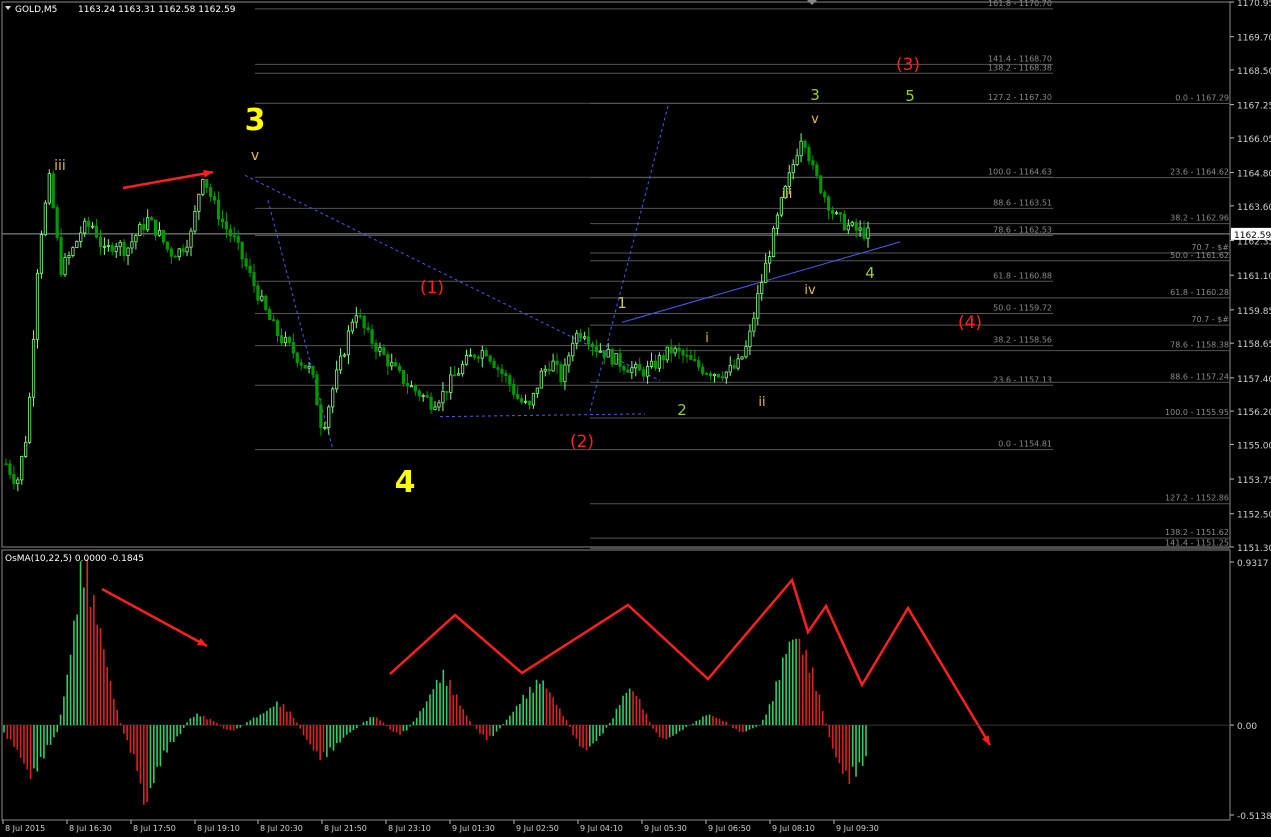 The width and height of the screenshot is (1271, 837). What do you see at coordinates (1020, 4) in the screenshot?
I see `fibo-level-label: 161.8 - 1170.70` at bounding box center [1020, 4].